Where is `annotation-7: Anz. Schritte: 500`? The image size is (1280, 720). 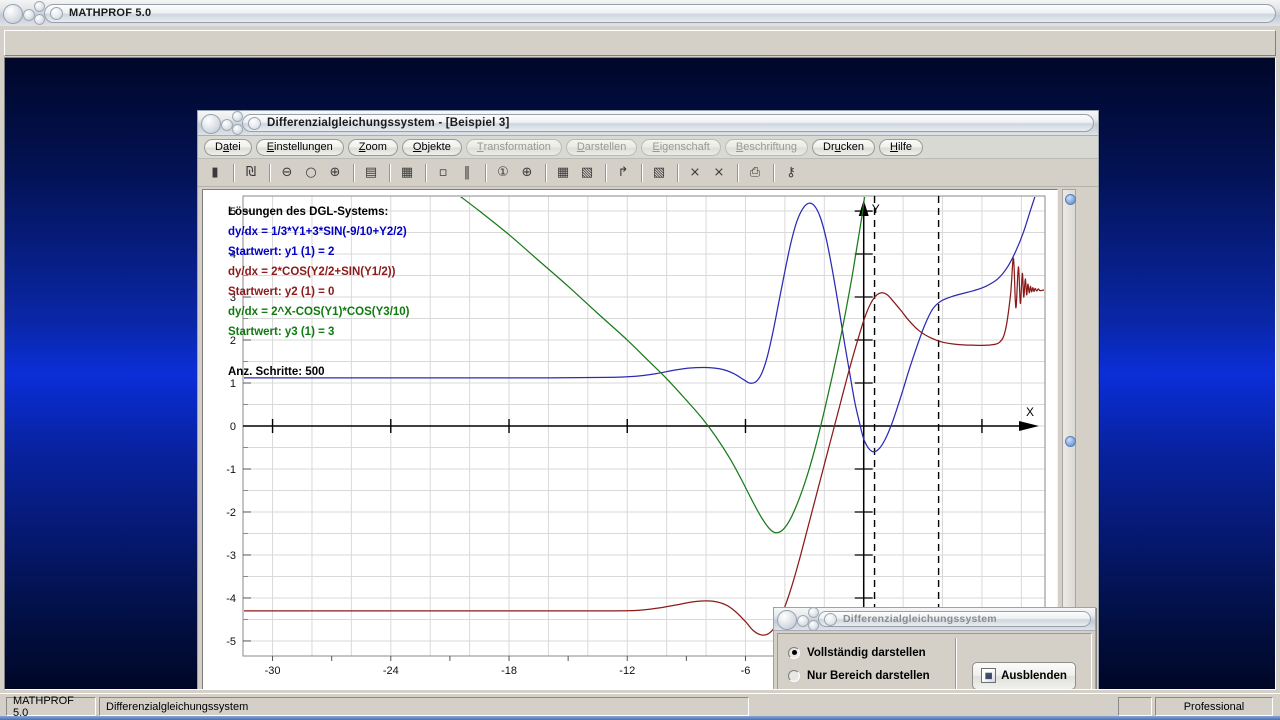 annotation-7: Anz. Schritte: 500 is located at coordinates (276, 372).